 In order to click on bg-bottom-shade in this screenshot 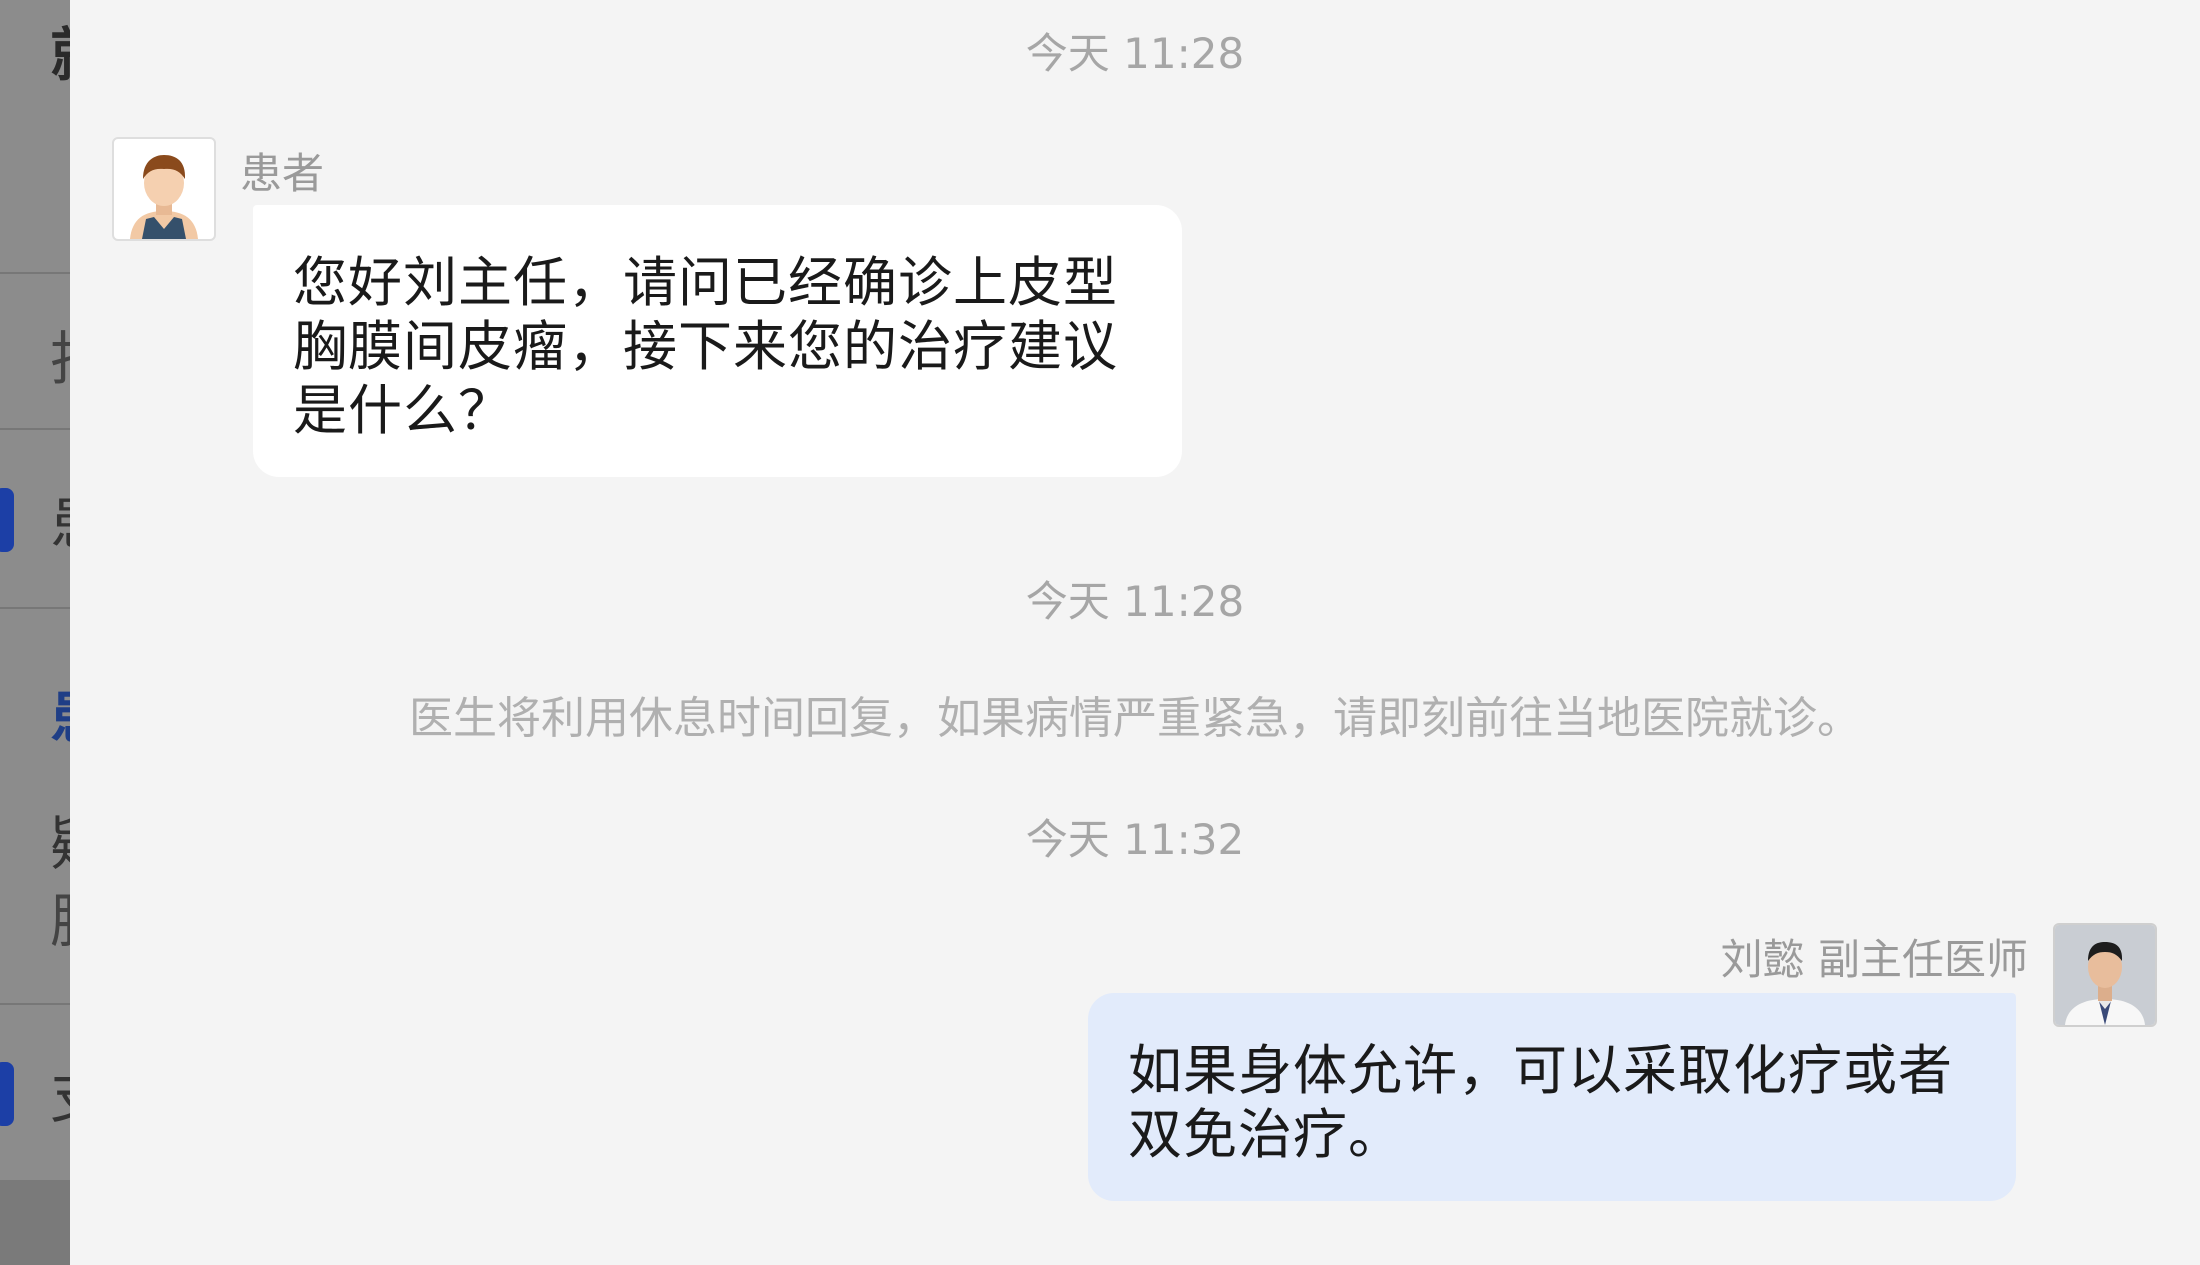, I will do `click(35, 1222)`.